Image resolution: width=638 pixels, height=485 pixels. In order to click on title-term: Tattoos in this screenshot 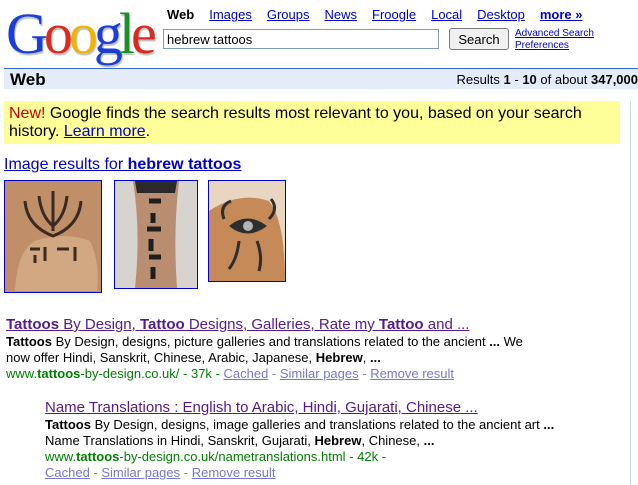, I will do `click(33, 324)`.